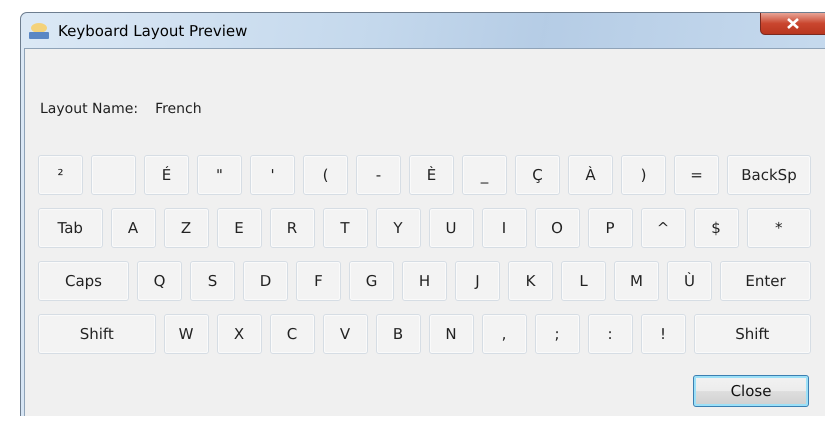 The image size is (825, 428). What do you see at coordinates (610, 334) in the screenshot?
I see `keyboard-key: :` at bounding box center [610, 334].